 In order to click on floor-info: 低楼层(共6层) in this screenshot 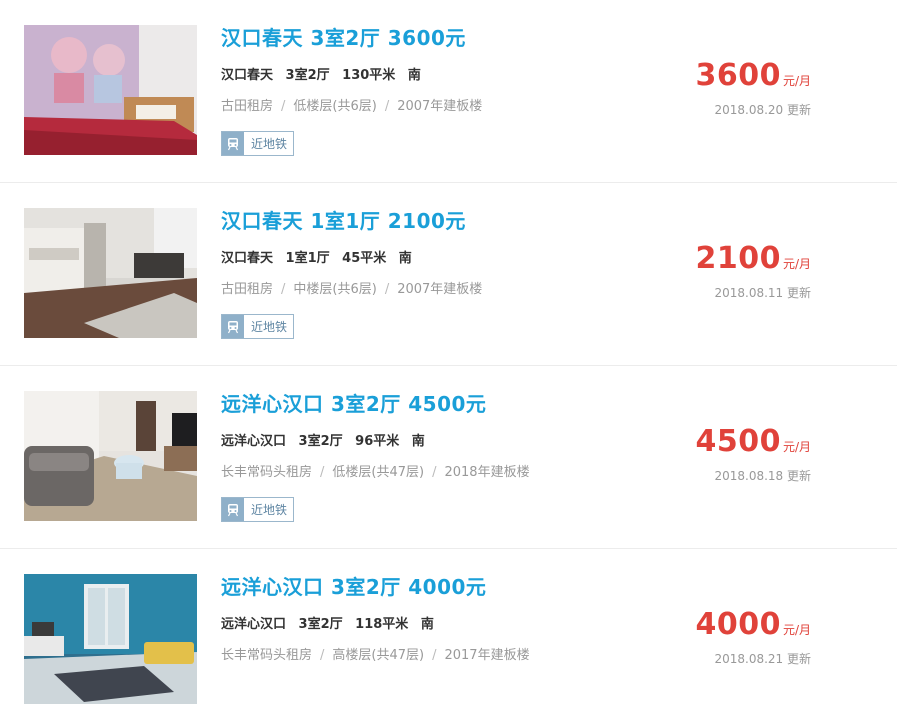, I will do `click(335, 106)`.